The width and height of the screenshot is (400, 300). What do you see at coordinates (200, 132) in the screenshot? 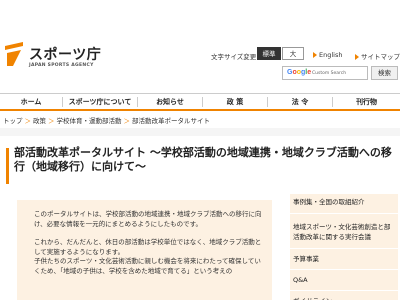
I see `content-top-band` at bounding box center [200, 132].